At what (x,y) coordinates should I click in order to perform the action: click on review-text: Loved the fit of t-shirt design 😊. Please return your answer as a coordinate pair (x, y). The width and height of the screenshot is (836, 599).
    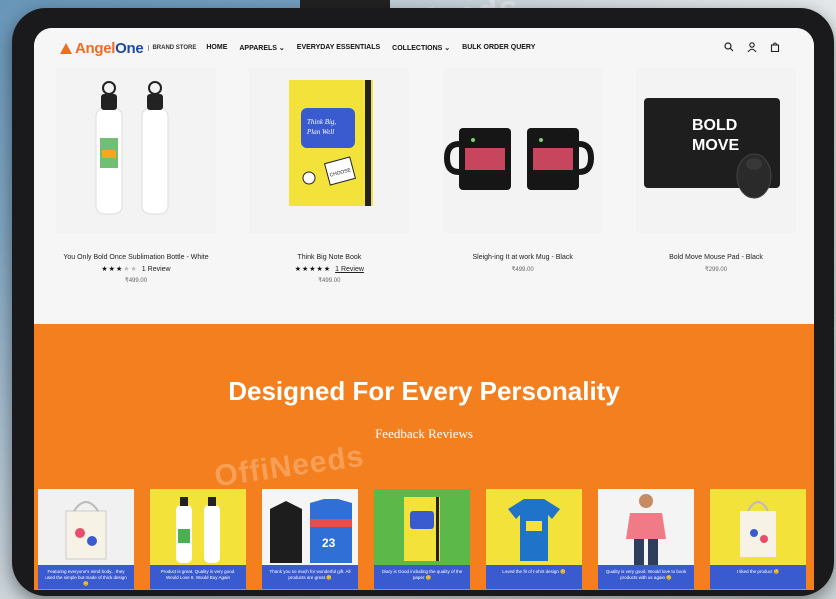
    Looking at the image, I should click on (534, 577).